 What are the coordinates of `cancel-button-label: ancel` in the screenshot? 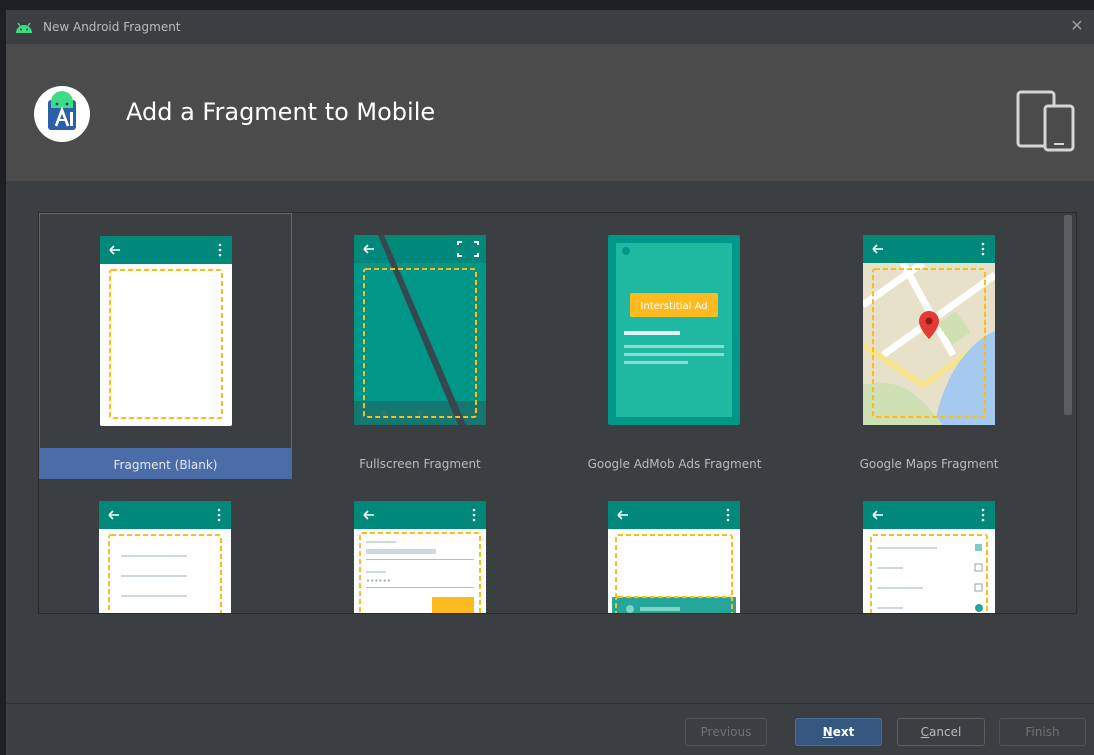 It's located at (945, 732).